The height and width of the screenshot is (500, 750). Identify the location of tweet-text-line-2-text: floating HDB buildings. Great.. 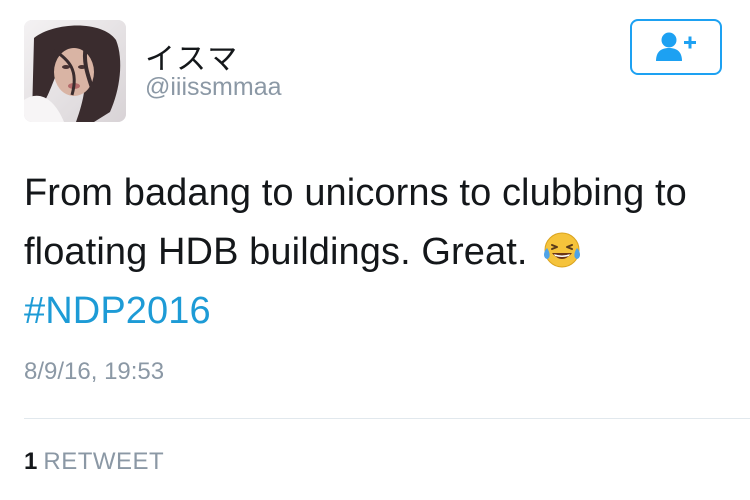
(276, 252).